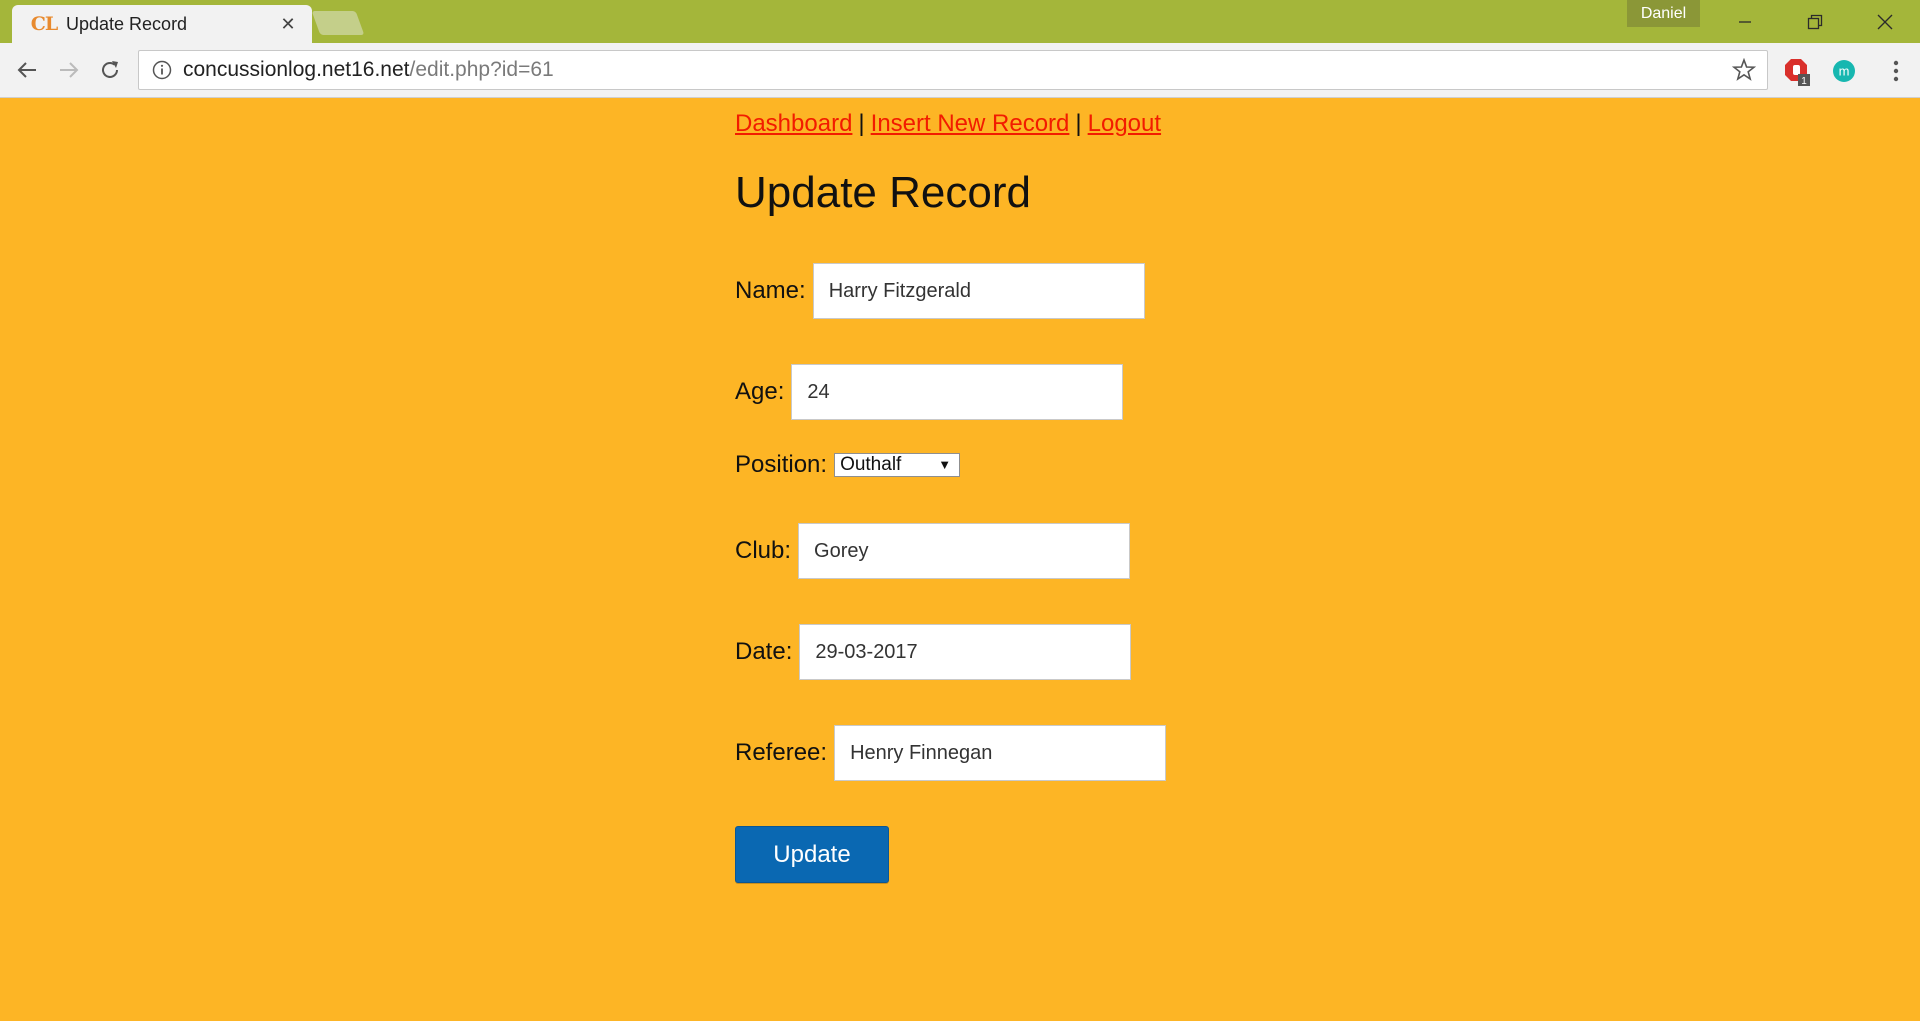  Describe the element at coordinates (481, 69) in the screenshot. I see `url-path: /edit.php?id=61` at that location.